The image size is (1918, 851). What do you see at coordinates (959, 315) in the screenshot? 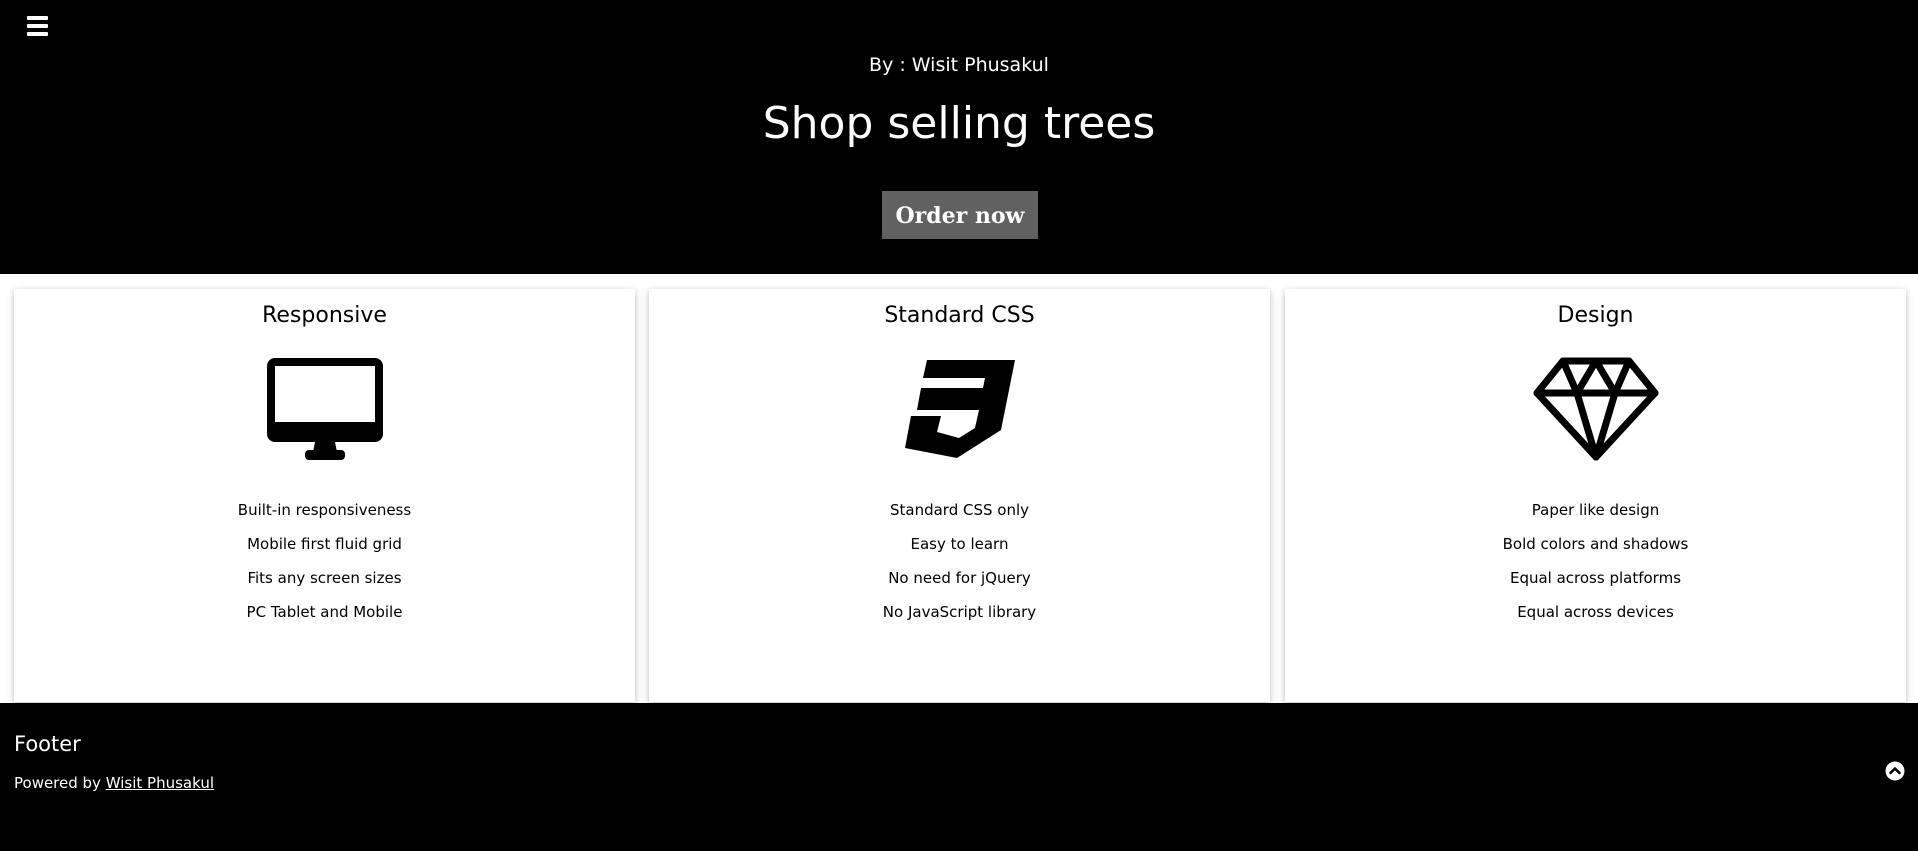
I see `card-title: Standard CSS` at bounding box center [959, 315].